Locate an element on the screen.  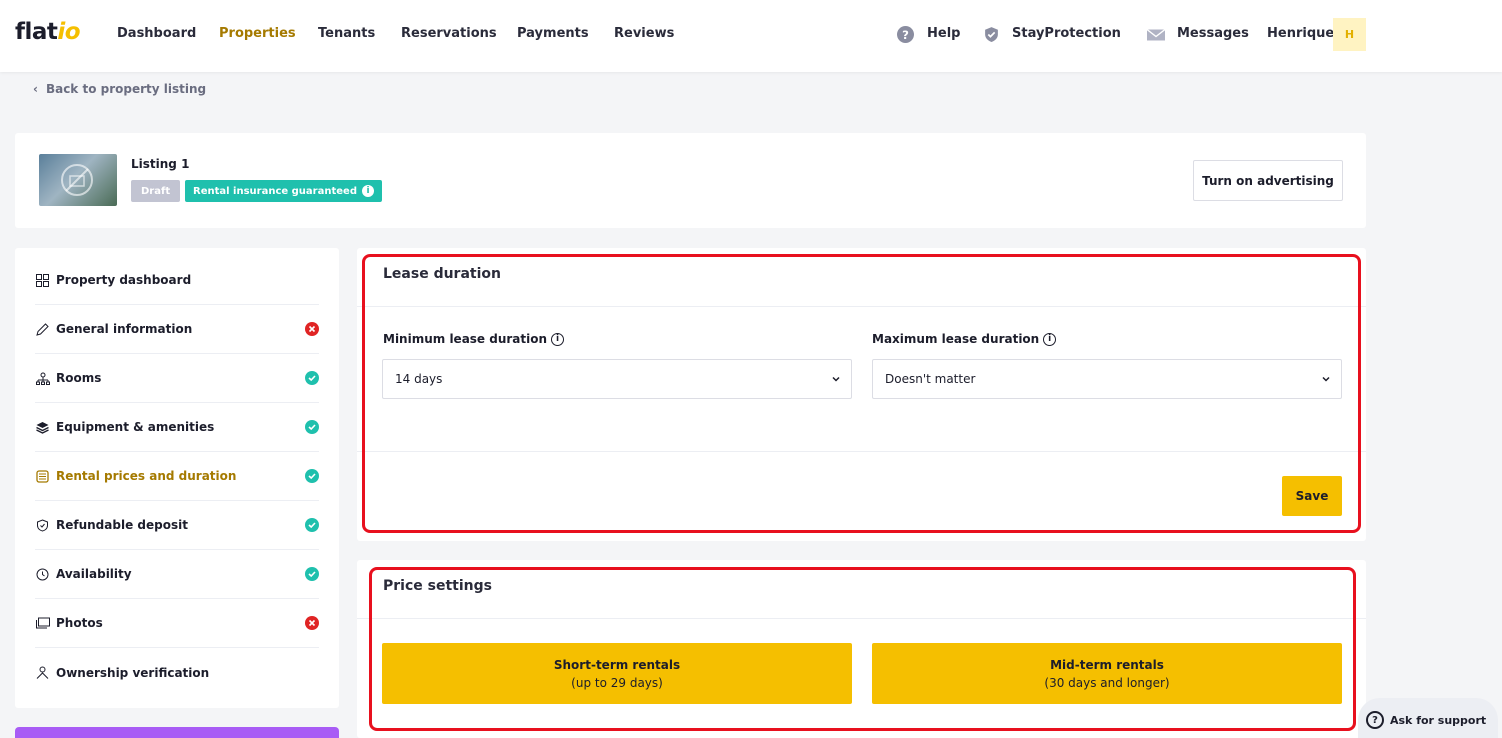
sidebar-item-rental-prices: Rental prices and duration is located at coordinates (177, 476).